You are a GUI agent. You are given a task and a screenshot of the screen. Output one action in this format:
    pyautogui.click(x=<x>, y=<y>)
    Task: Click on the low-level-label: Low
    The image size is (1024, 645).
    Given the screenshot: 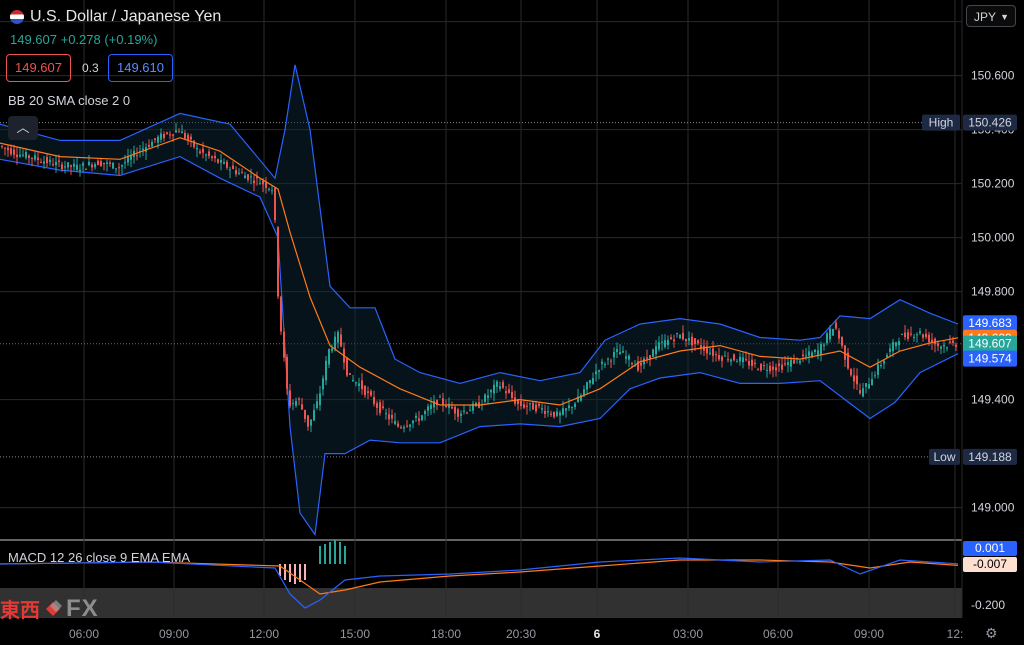 What is the action you would take?
    pyautogui.click(x=944, y=457)
    